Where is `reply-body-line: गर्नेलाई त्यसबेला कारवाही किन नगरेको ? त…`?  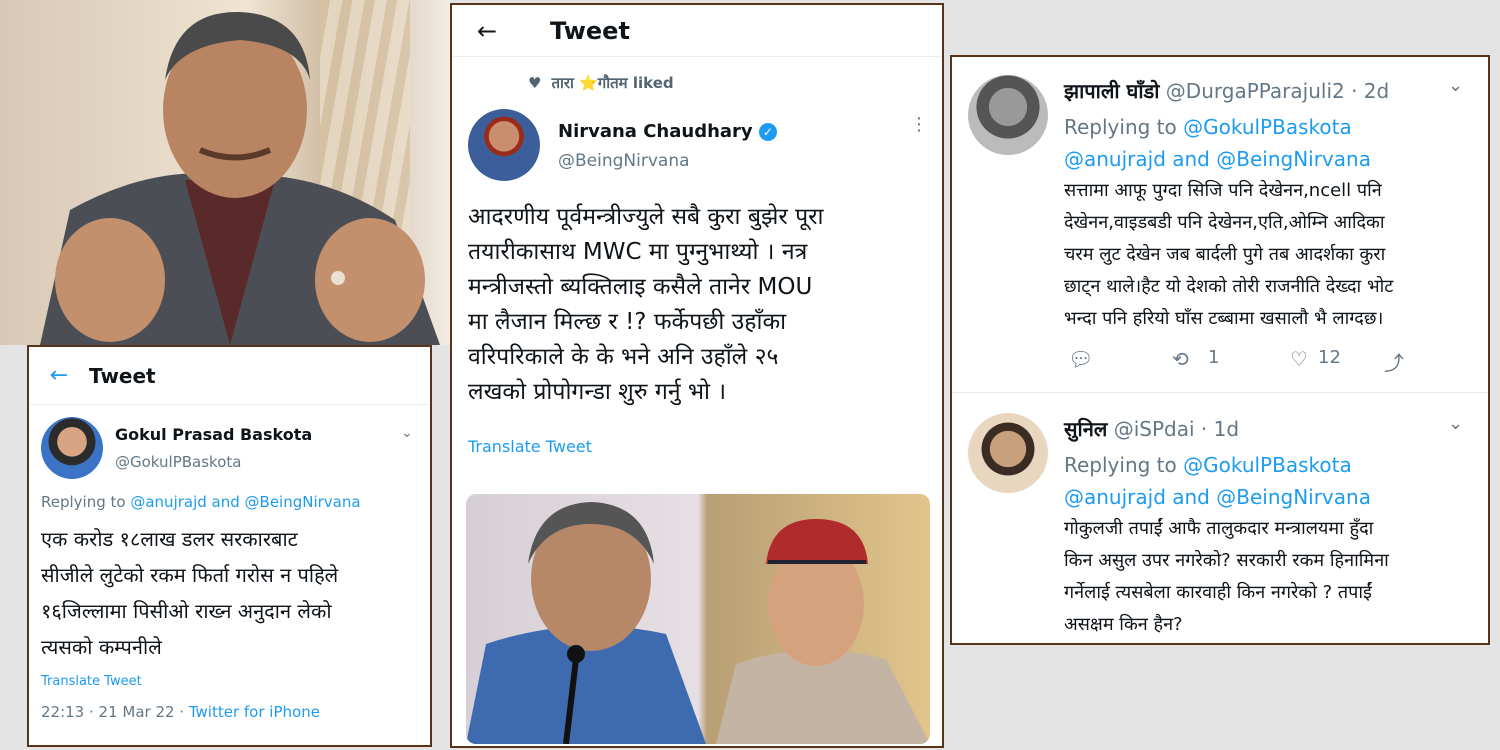
reply-body-line: गर्नेलाई त्यसबेला कारवाही किन नगरेको ? त… is located at coordinates (1218, 592).